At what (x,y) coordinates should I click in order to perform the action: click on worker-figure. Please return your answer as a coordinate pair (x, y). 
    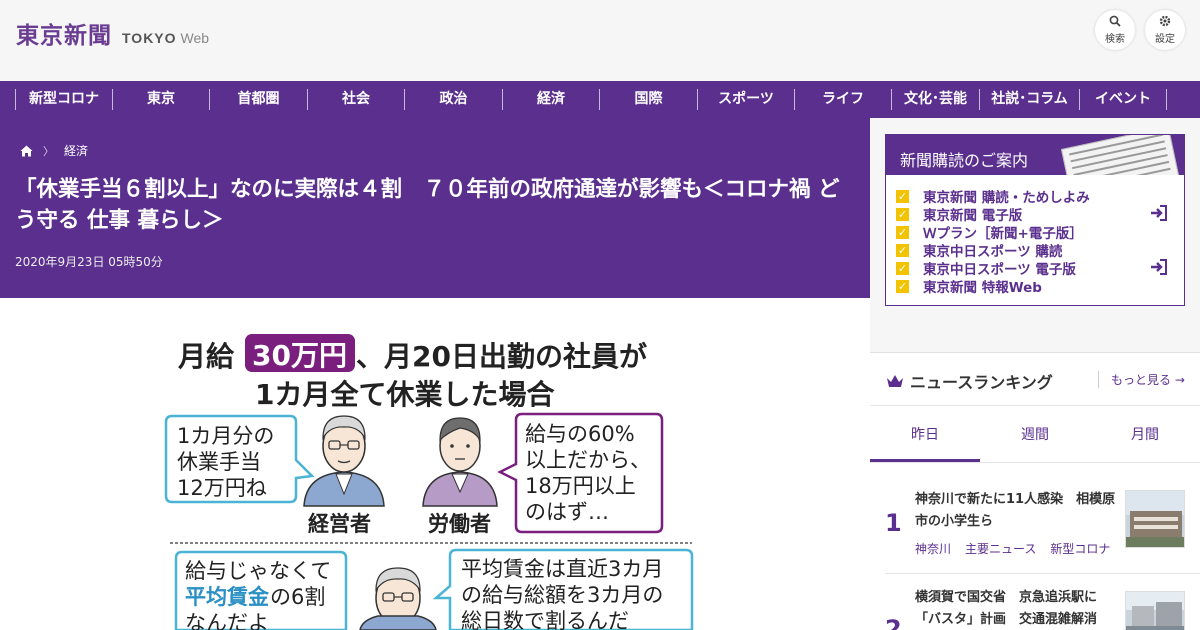
    Looking at the image, I should click on (460, 462).